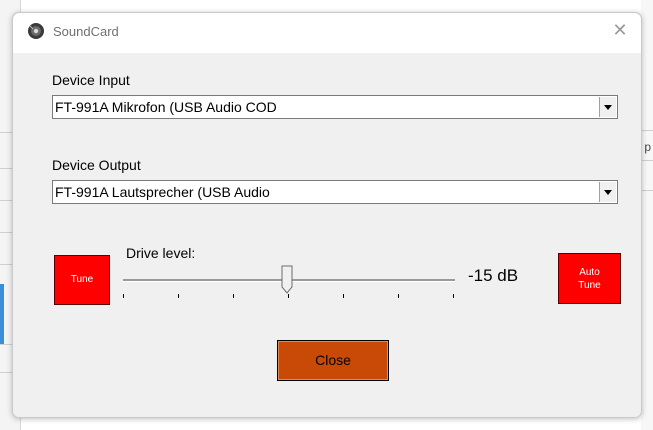 The height and width of the screenshot is (430, 653). Describe the element at coordinates (161, 253) in the screenshot. I see `drive-level-label: Drive level:` at that location.